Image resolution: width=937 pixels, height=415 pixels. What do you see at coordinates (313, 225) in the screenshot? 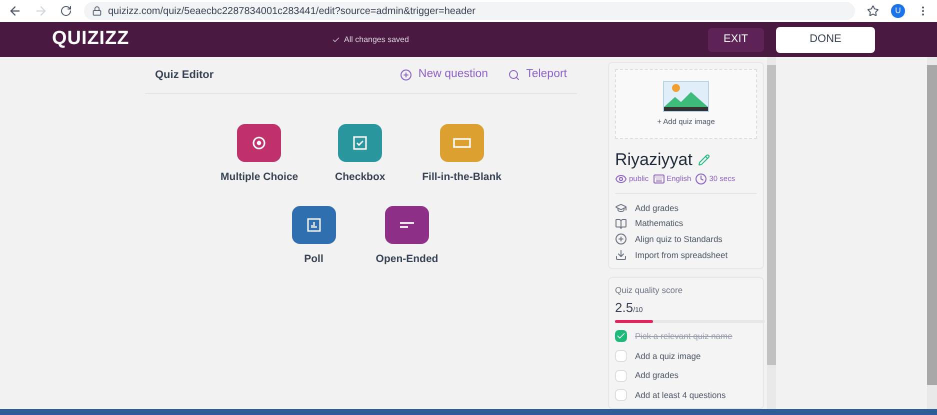
I see `bar-chart-icon` at bounding box center [313, 225].